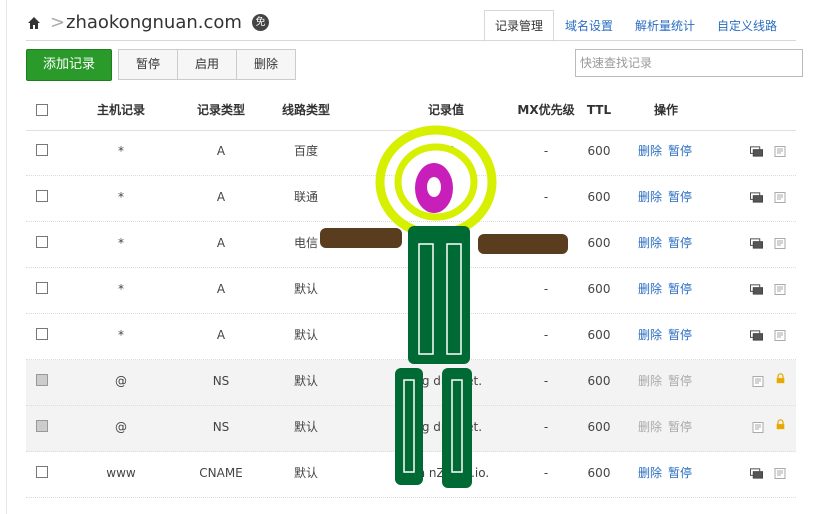  I want to click on table-header: 主机记录 记录类型 线路类型 记录值 MX优先级 TTL 操作, so click(411, 110).